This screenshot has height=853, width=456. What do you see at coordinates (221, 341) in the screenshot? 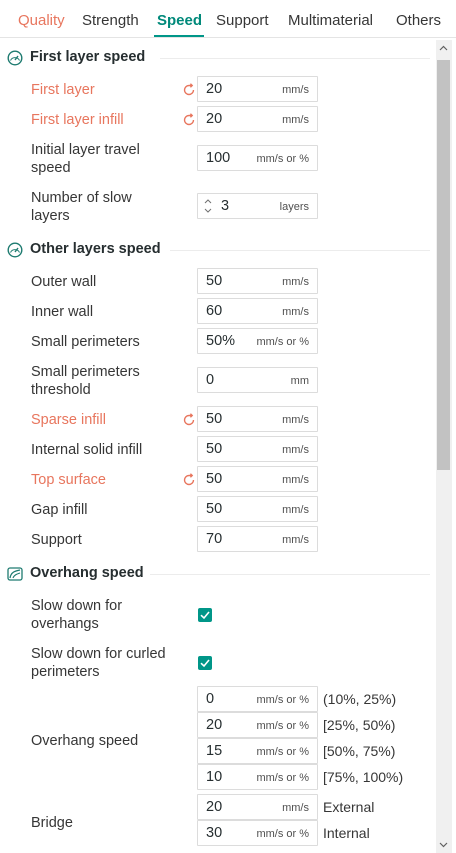
I see `field-value: 50%` at bounding box center [221, 341].